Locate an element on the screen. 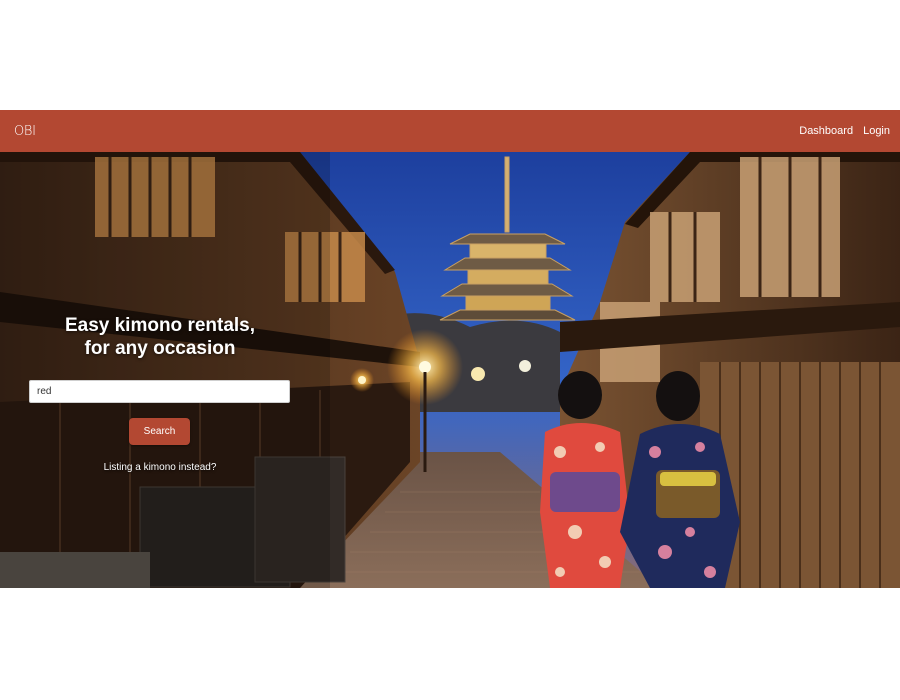 Image resolution: width=900 pixels, height=700 pixels. nav-links: Dashboard Login is located at coordinates (844, 131).